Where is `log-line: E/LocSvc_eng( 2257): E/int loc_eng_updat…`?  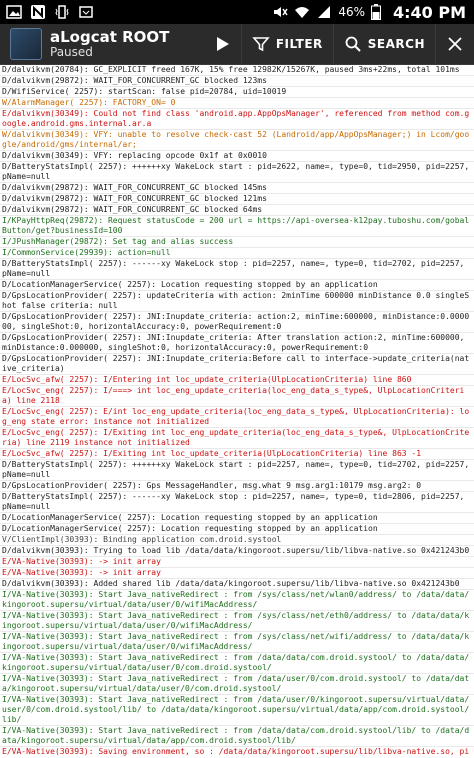
log-line: E/LocSvc_eng( 2257): E/int loc_eng_updat… is located at coordinates (237, 417).